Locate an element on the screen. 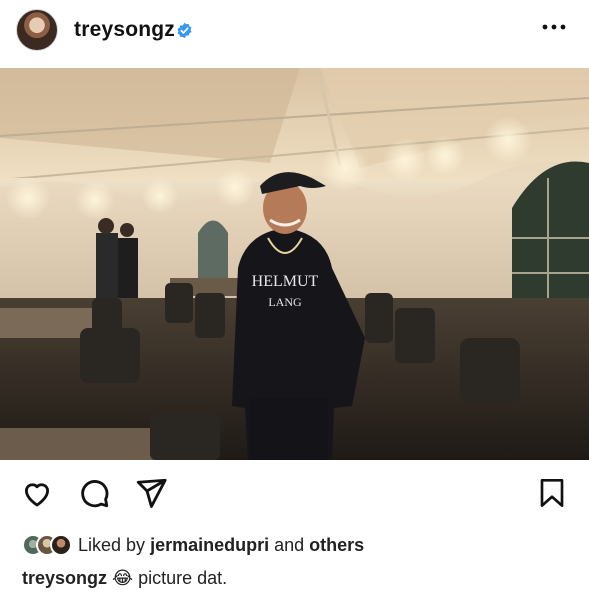  likes-others-link: others is located at coordinates (336, 545).